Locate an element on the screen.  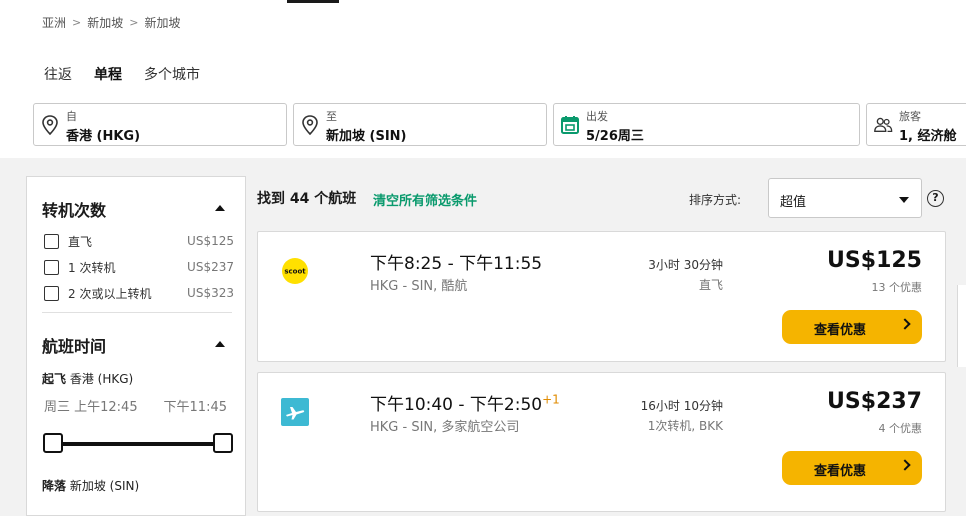
flight-times-text: 下午8:25 - 下午11:55 is located at coordinates (456, 264).